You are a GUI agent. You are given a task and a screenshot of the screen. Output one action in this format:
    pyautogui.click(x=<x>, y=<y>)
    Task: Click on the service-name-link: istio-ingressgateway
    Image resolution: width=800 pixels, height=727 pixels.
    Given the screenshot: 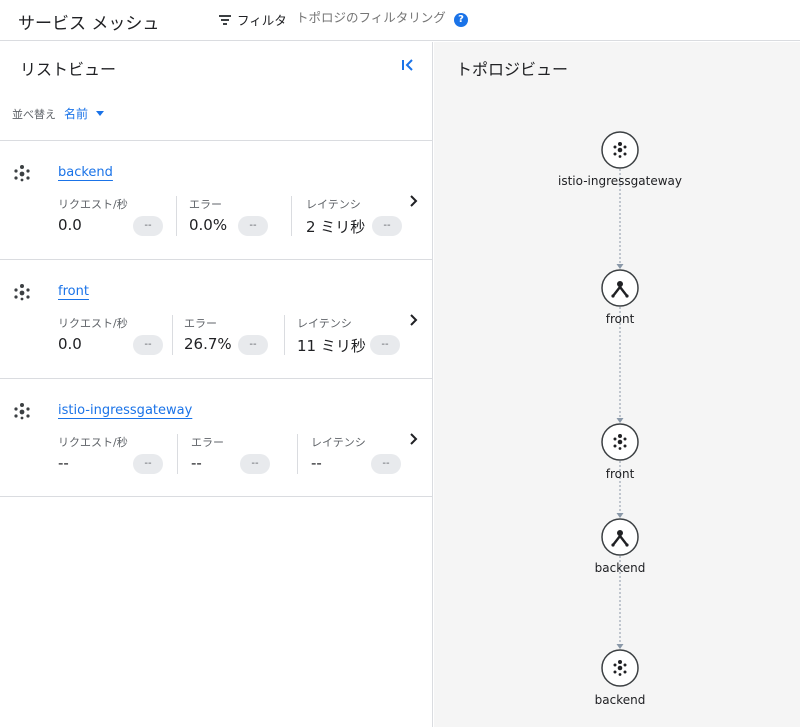 What is the action you would take?
    pyautogui.click(x=125, y=410)
    